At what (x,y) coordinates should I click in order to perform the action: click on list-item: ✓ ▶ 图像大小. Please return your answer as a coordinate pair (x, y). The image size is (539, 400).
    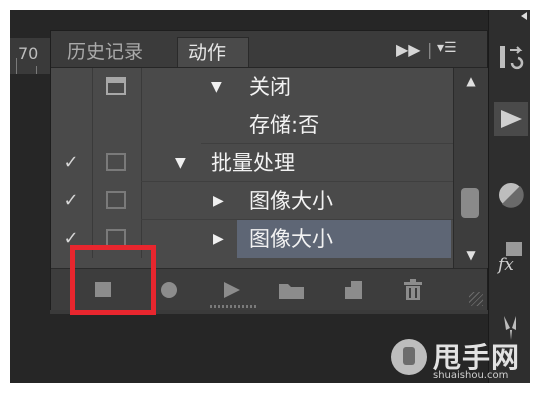
    Looking at the image, I should click on (252, 201).